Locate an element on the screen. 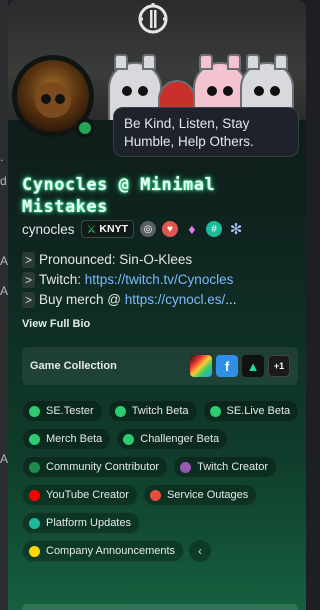 The image size is (320, 610). role-pill: Challenger Beta is located at coordinates (172, 439).